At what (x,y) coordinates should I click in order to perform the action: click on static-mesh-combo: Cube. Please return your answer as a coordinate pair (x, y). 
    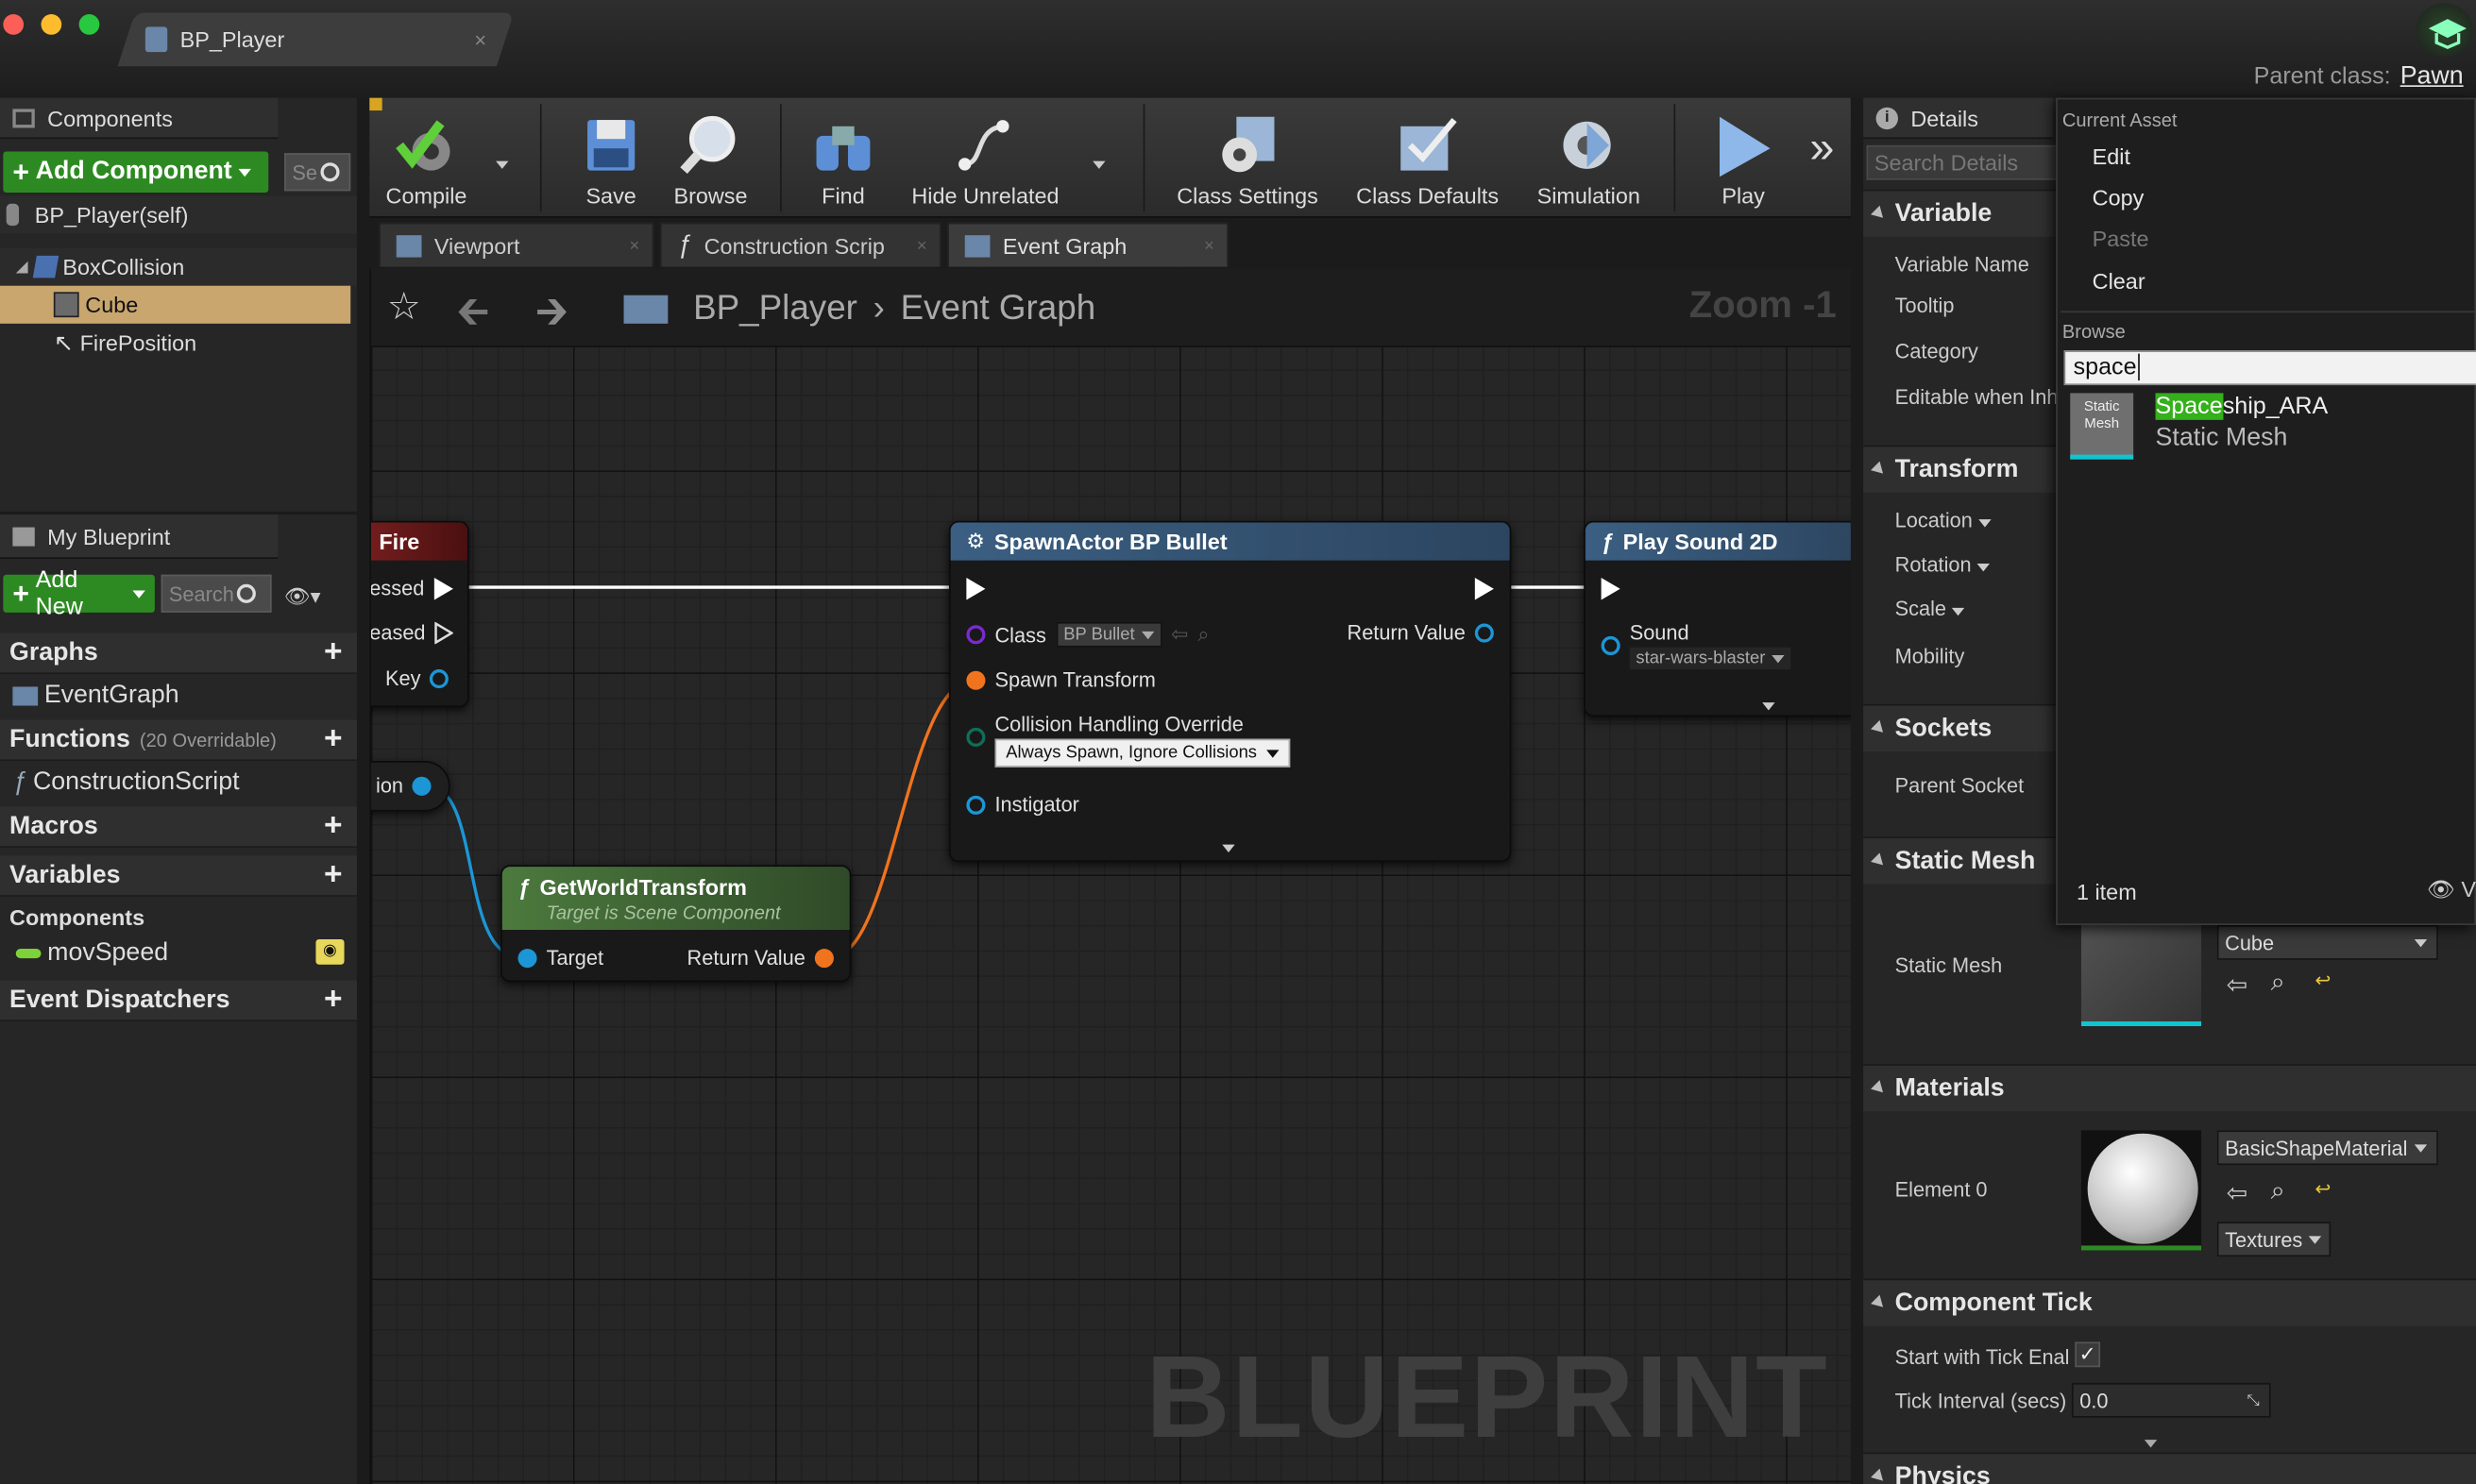
    Looking at the image, I should click on (2327, 942).